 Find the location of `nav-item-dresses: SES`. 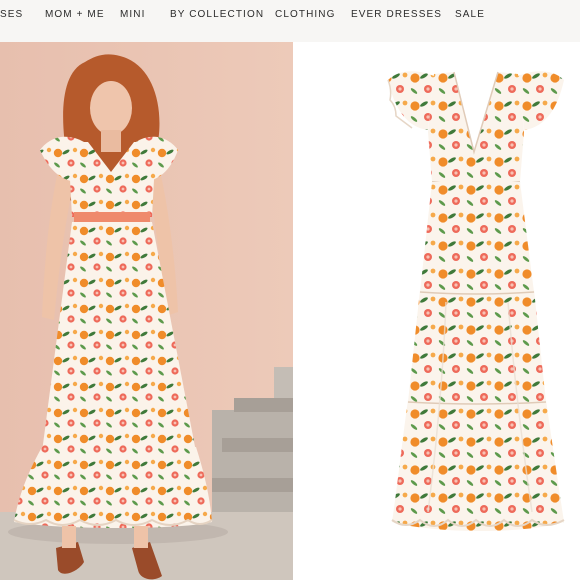

nav-item-dresses: SES is located at coordinates (11, 14).